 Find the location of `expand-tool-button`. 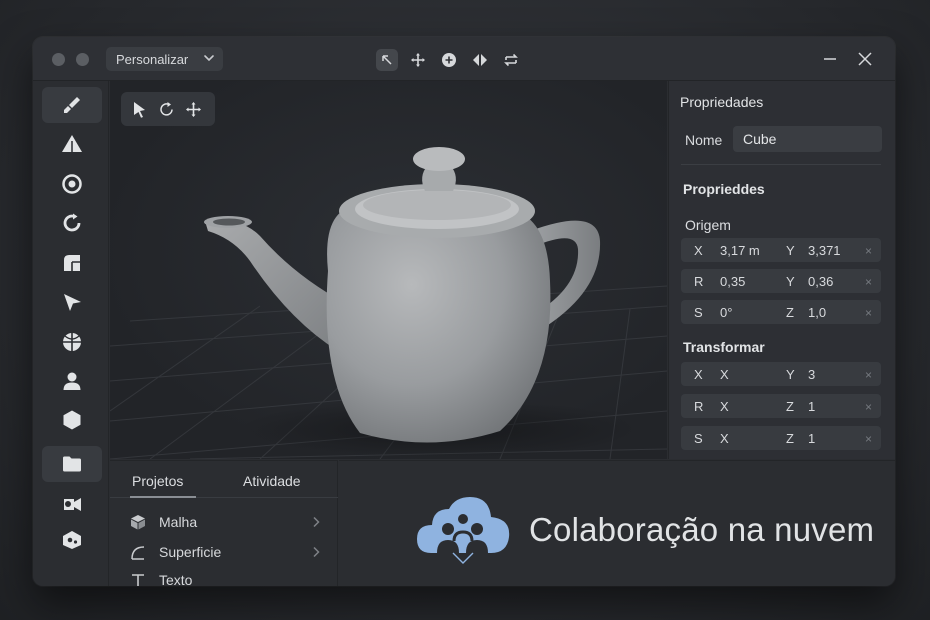

expand-tool-button is located at coordinates (387, 60).